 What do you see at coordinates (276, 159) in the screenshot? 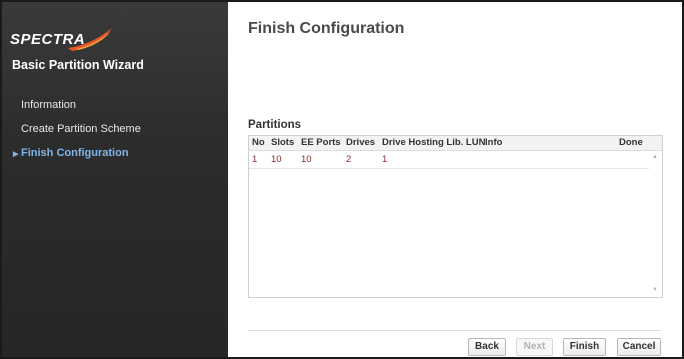
I see `cell-slots: 10` at bounding box center [276, 159].